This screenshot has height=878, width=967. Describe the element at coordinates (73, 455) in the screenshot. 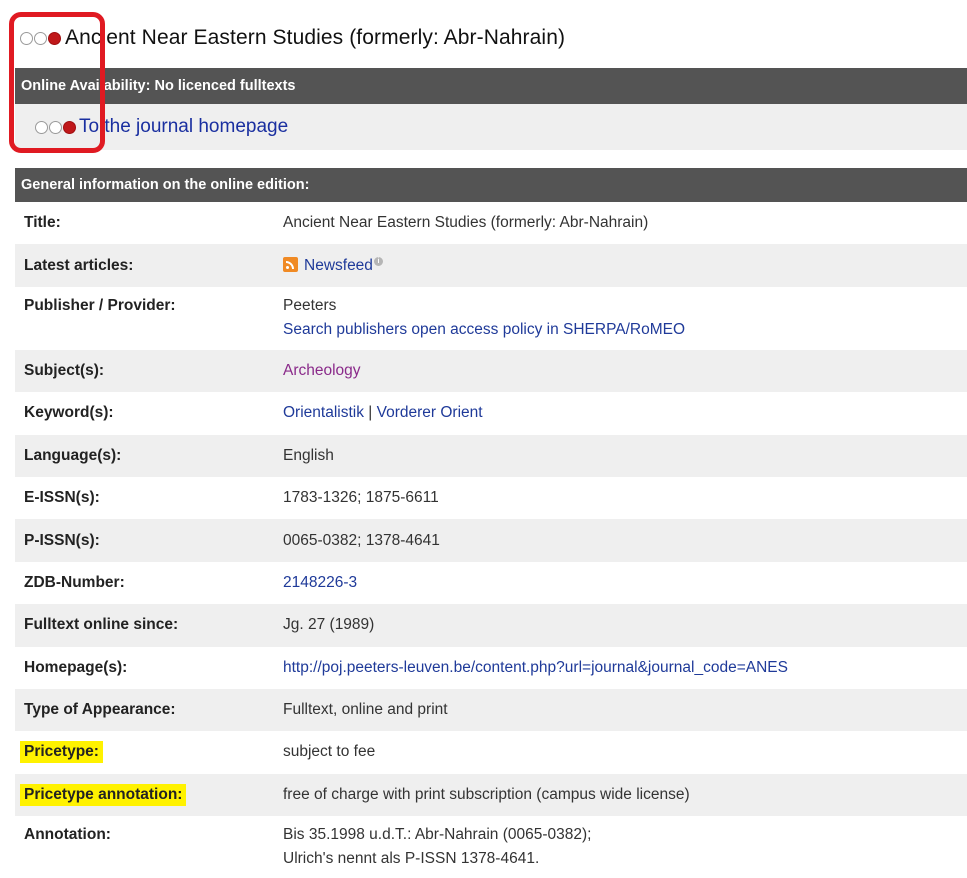

I see `language-label: Language(s):` at that location.